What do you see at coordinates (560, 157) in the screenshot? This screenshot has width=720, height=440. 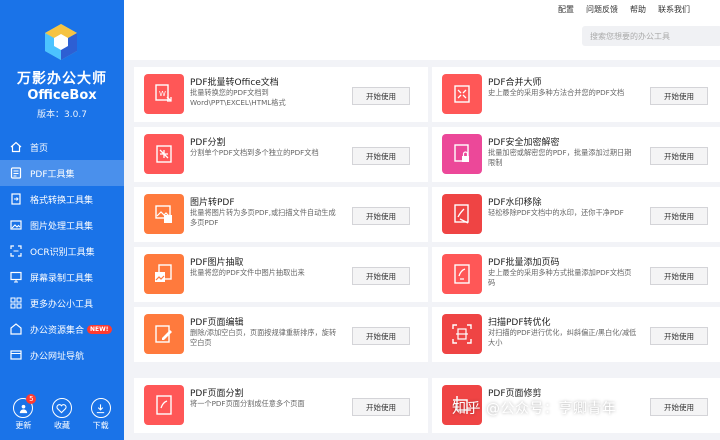 I see `tool-desc: 批量加密或解密您的PDF，批量添加过期日期限制` at bounding box center [560, 157].